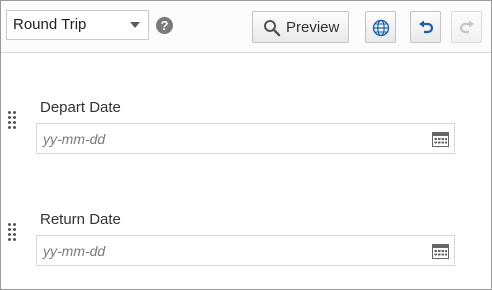  I want to click on trip-type-value: Round Trip, so click(50, 24).